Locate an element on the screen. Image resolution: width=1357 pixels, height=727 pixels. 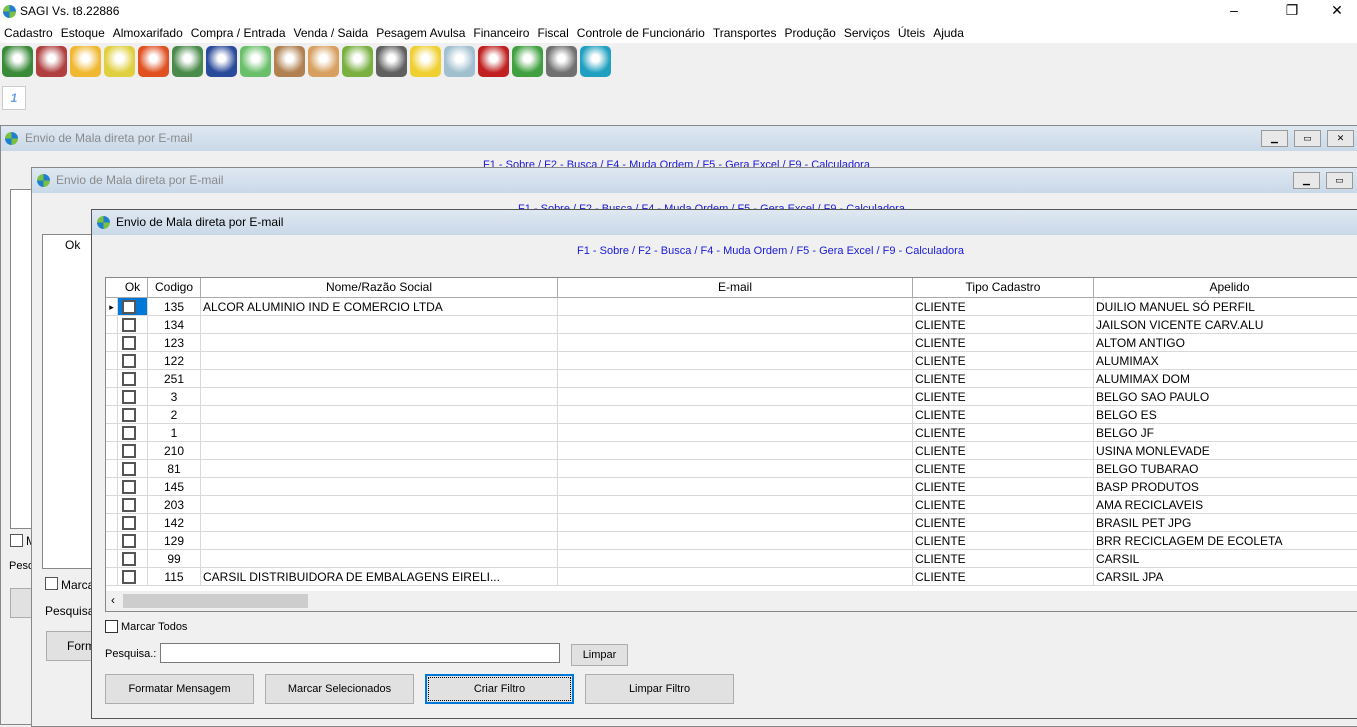
table-row: 123 CLIENTE ALTOM ANTIGO is located at coordinates (731, 343).